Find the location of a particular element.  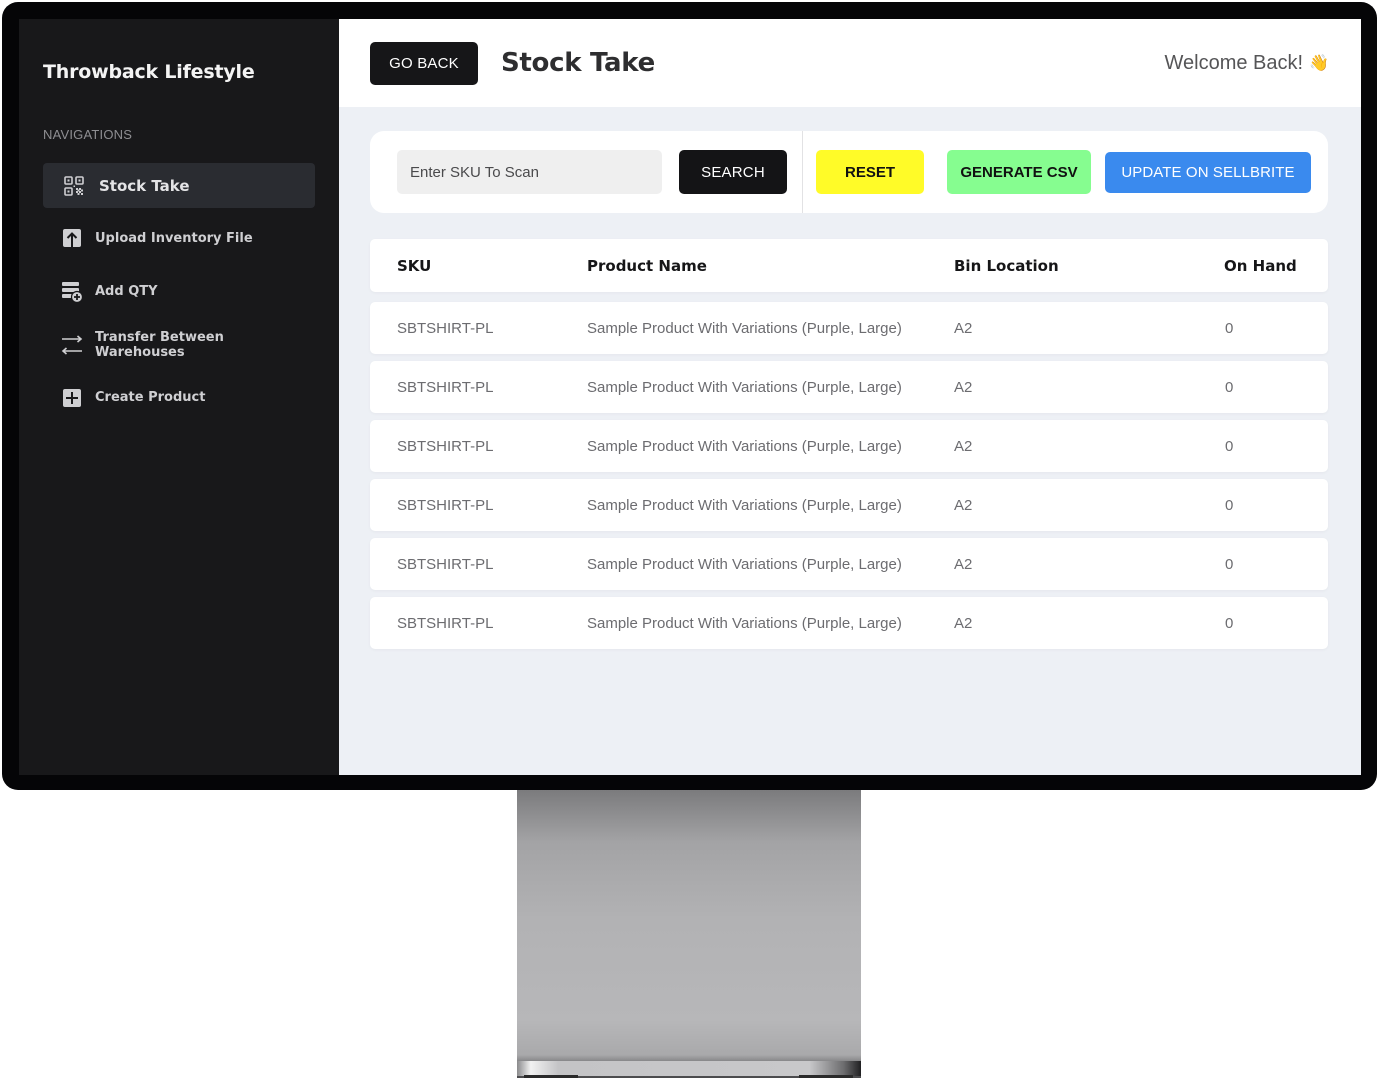

nav-heading: NAVIGATIONS is located at coordinates (88, 134).